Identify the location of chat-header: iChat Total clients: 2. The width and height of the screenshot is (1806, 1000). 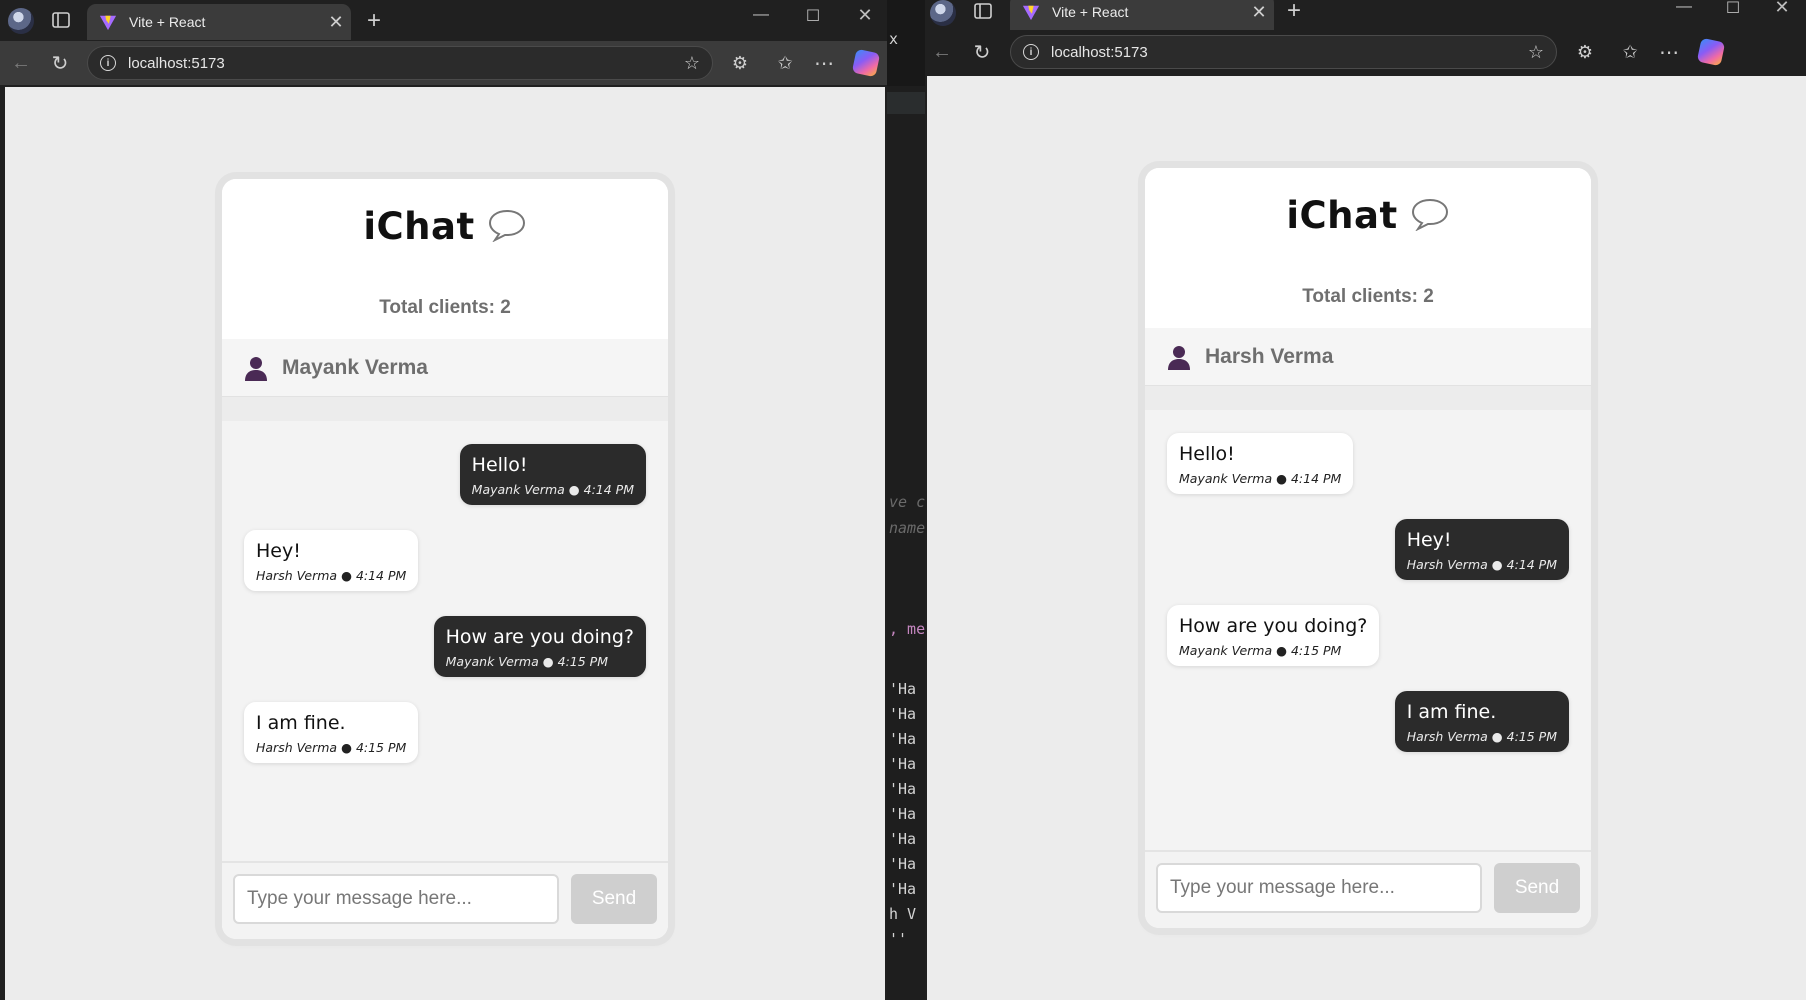
(1368, 248).